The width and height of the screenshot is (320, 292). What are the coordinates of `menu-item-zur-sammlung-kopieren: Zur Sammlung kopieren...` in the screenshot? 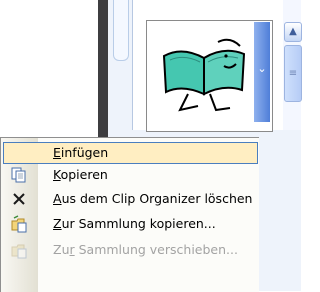 It's located at (130, 224).